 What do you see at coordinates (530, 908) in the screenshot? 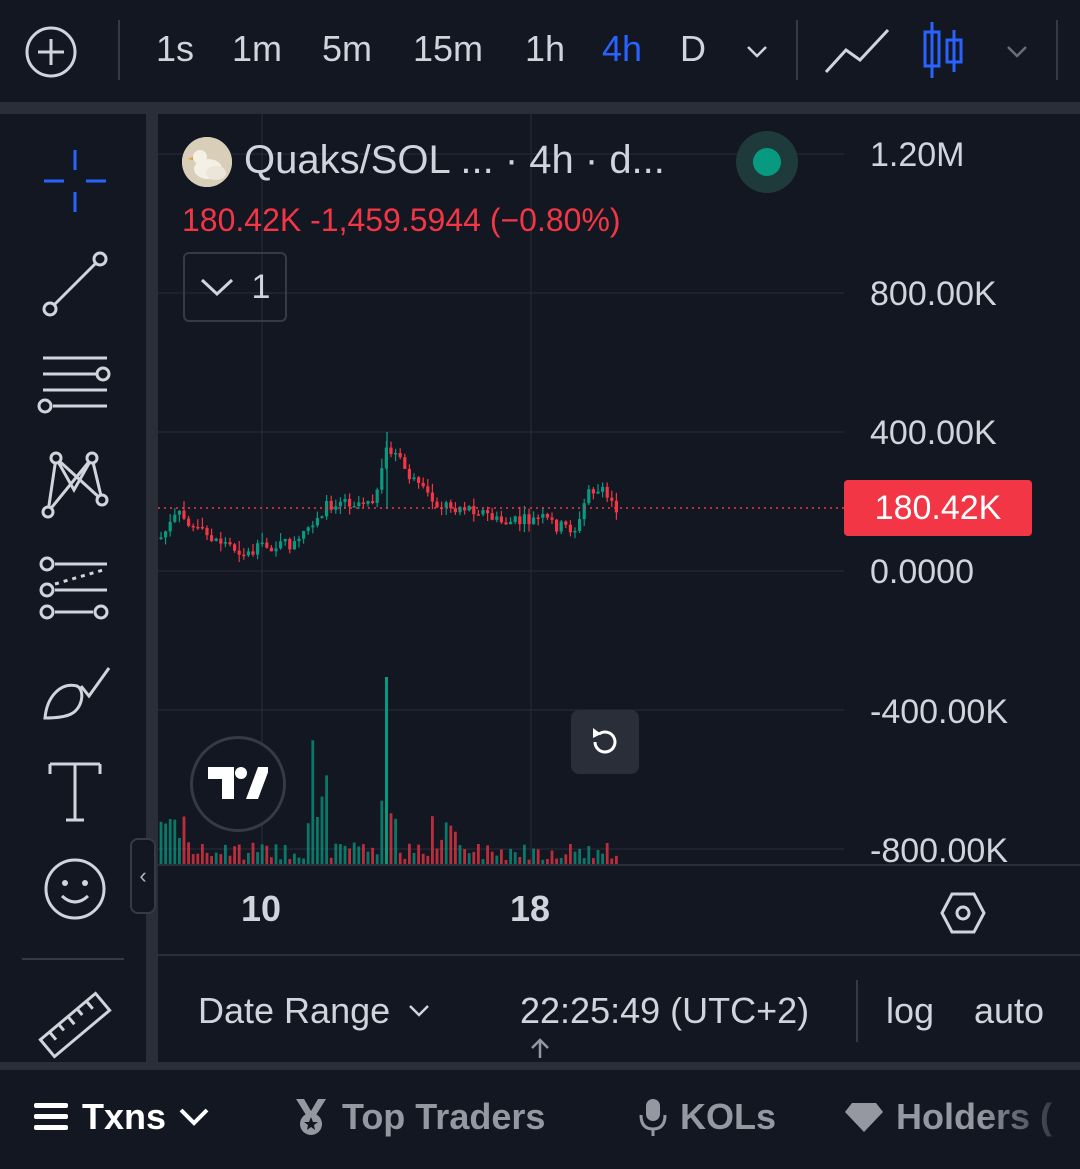
I see `time-axis-label: 18` at bounding box center [530, 908].